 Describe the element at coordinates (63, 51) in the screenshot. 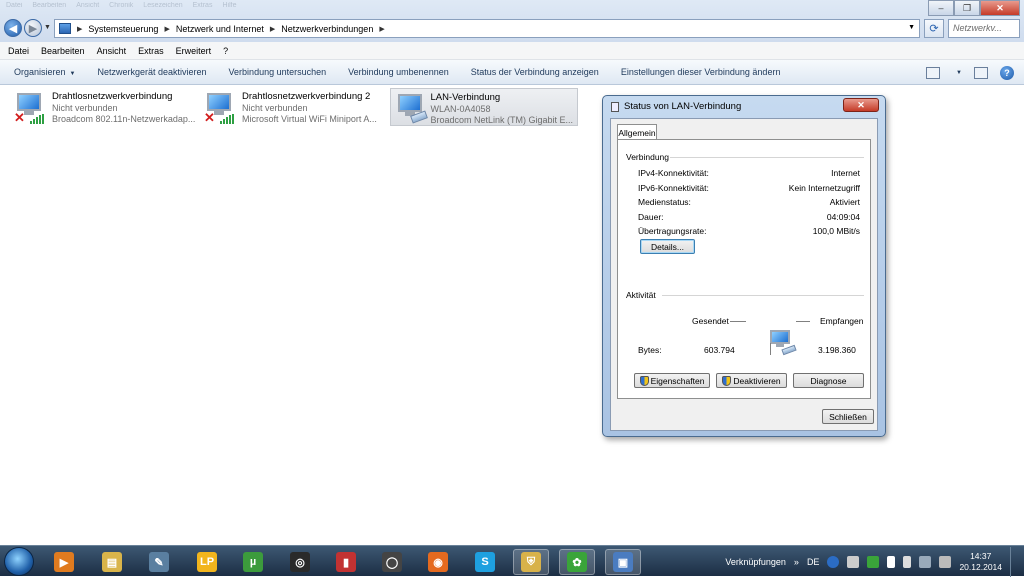

I see `menu-edit: Bearbeiten` at that location.